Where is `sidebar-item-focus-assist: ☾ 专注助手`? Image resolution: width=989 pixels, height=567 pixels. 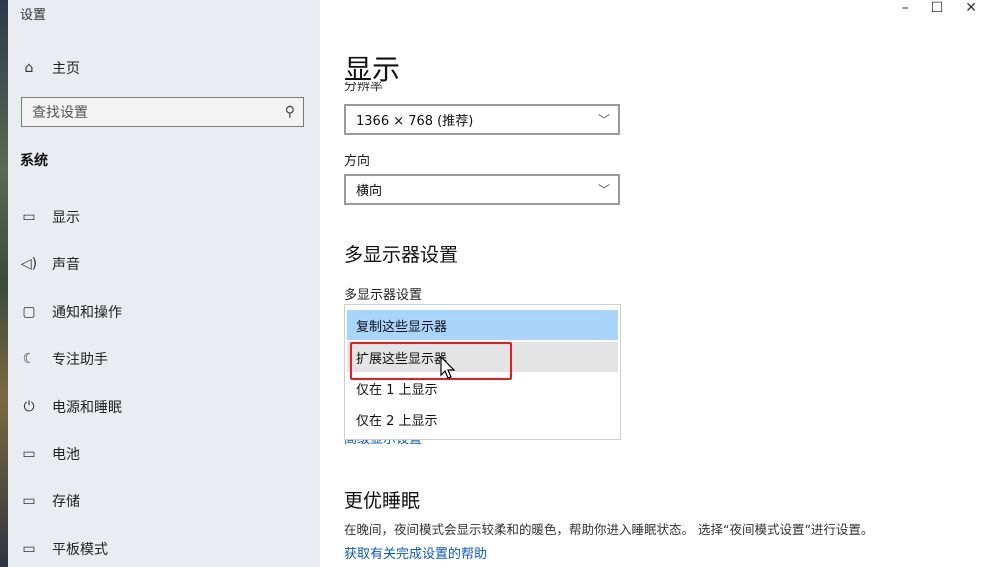 sidebar-item-focus-assist: ☾ 专注助手 is located at coordinates (163, 359).